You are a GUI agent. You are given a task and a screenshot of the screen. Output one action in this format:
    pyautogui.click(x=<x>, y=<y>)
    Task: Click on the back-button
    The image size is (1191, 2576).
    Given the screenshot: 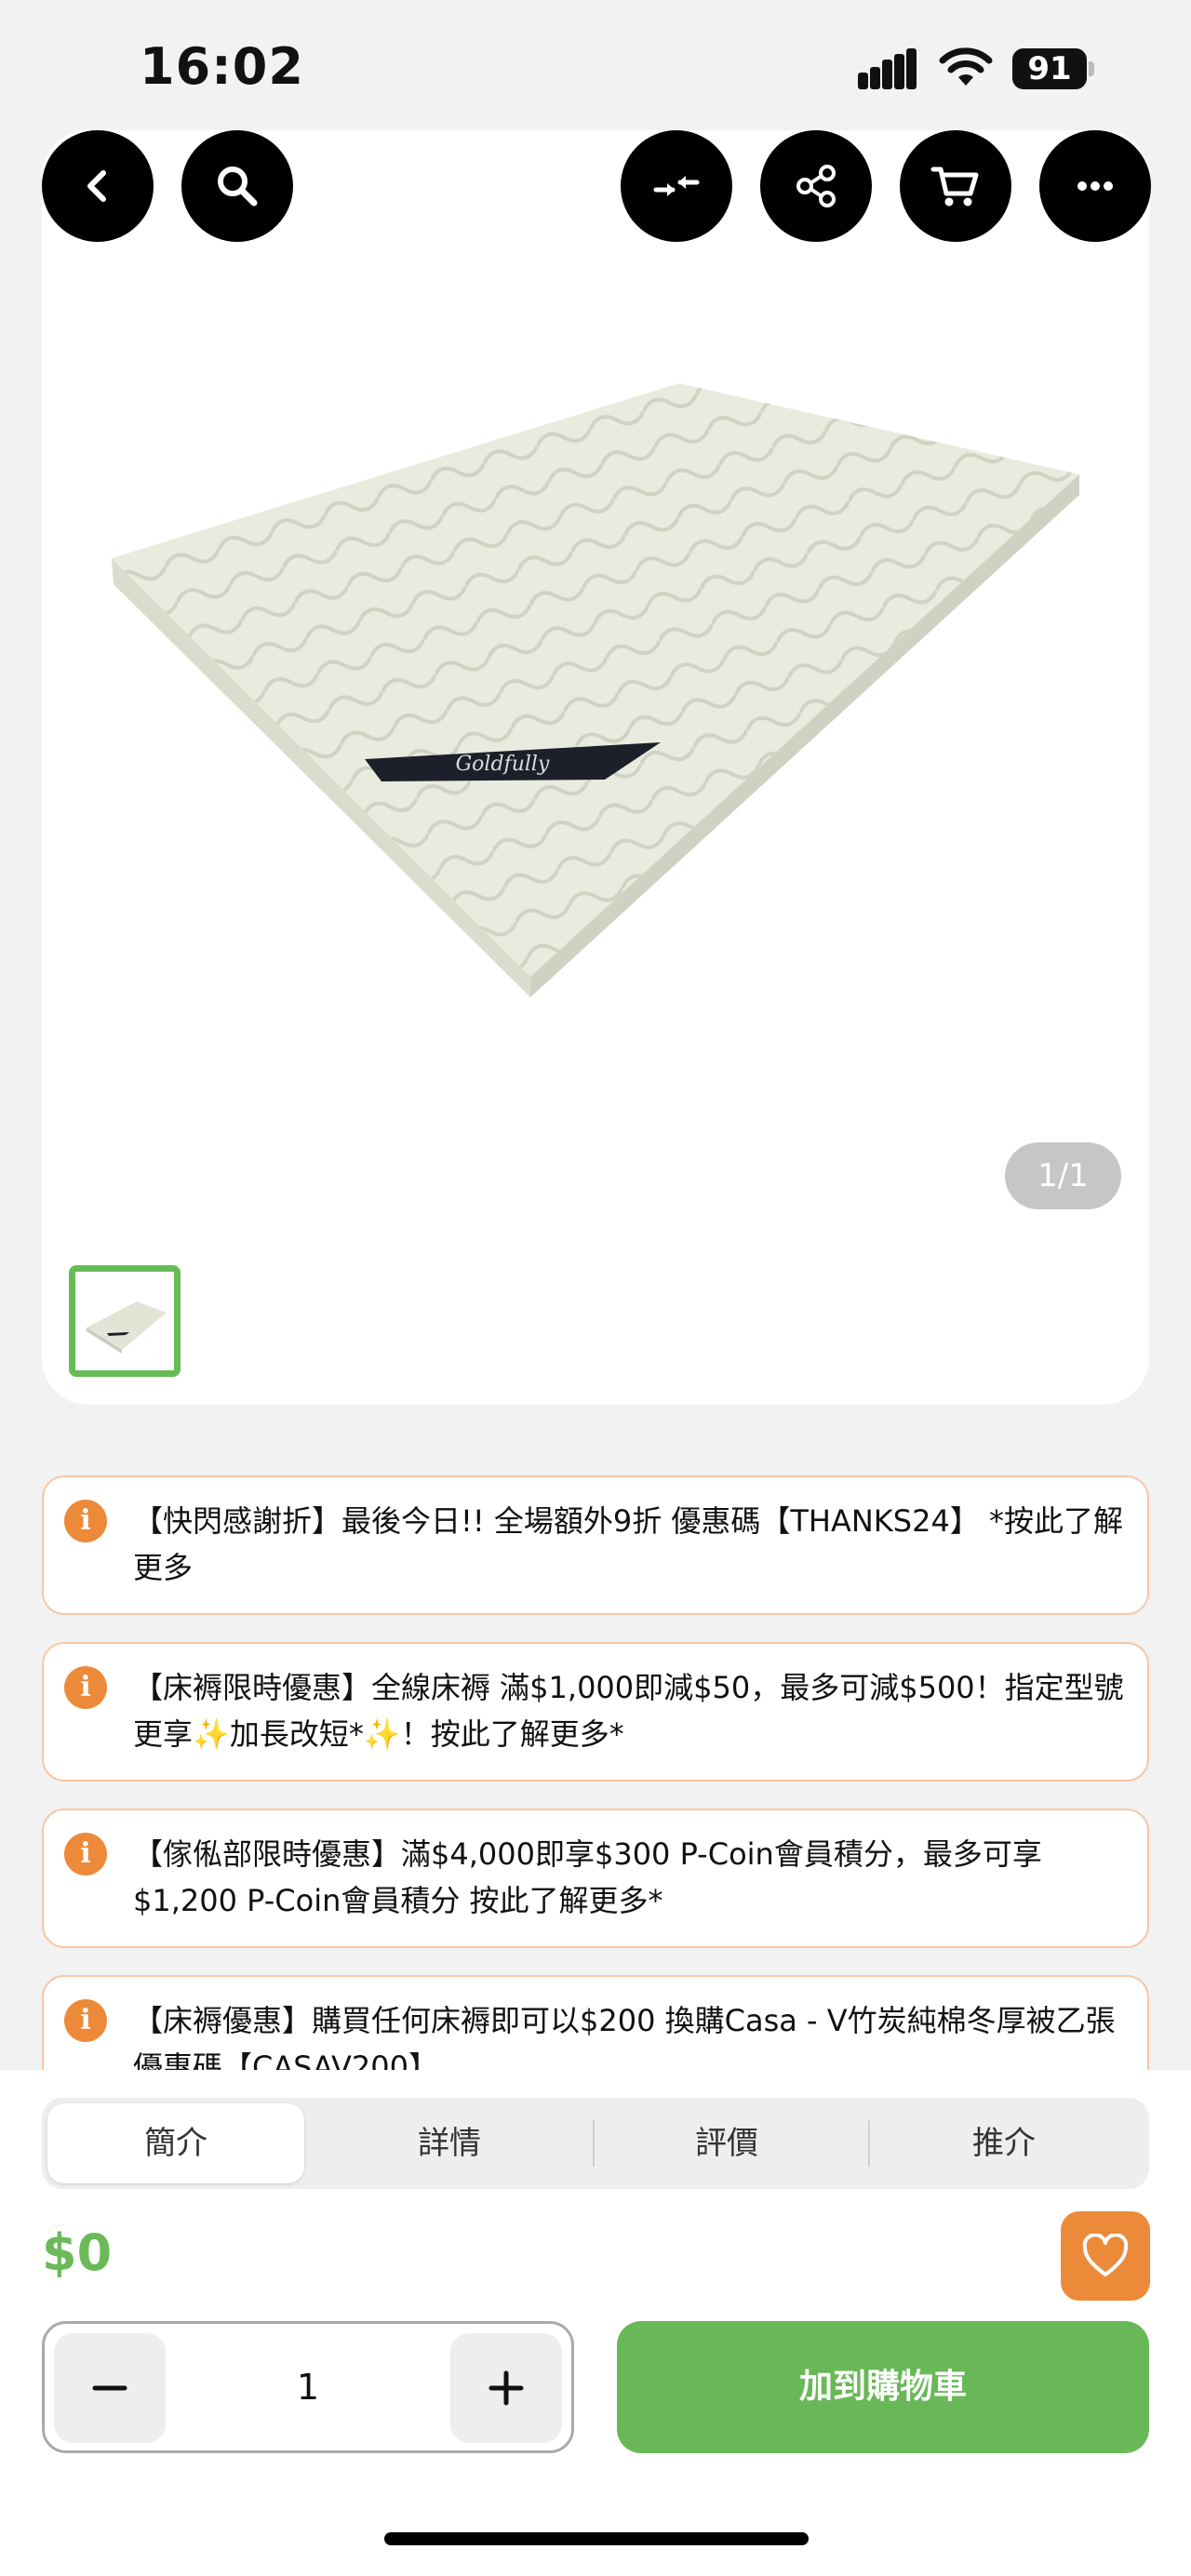 What is the action you would take?
    pyautogui.click(x=98, y=186)
    